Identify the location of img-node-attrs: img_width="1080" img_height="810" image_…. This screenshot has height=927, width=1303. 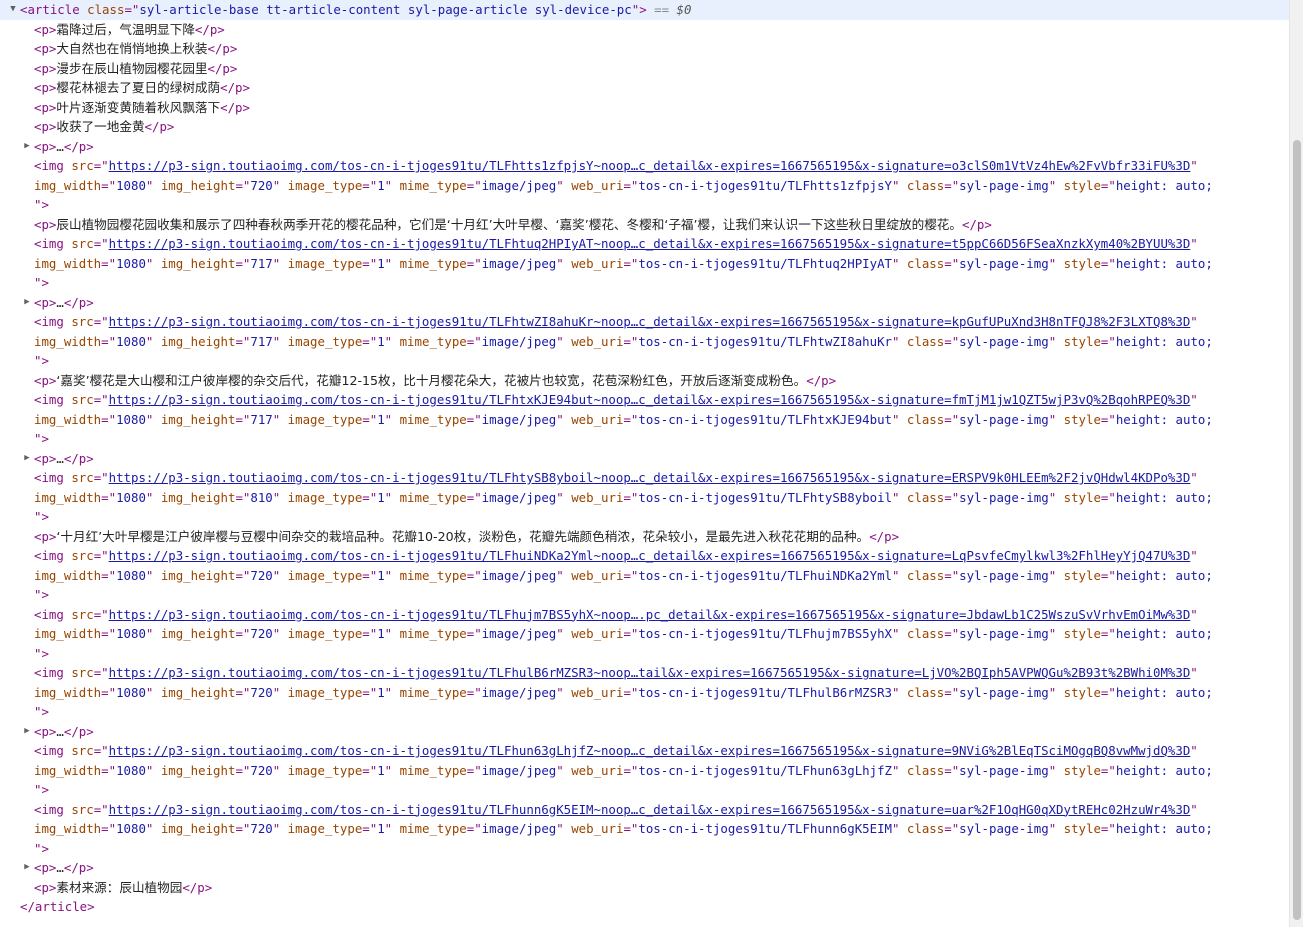
(645, 498).